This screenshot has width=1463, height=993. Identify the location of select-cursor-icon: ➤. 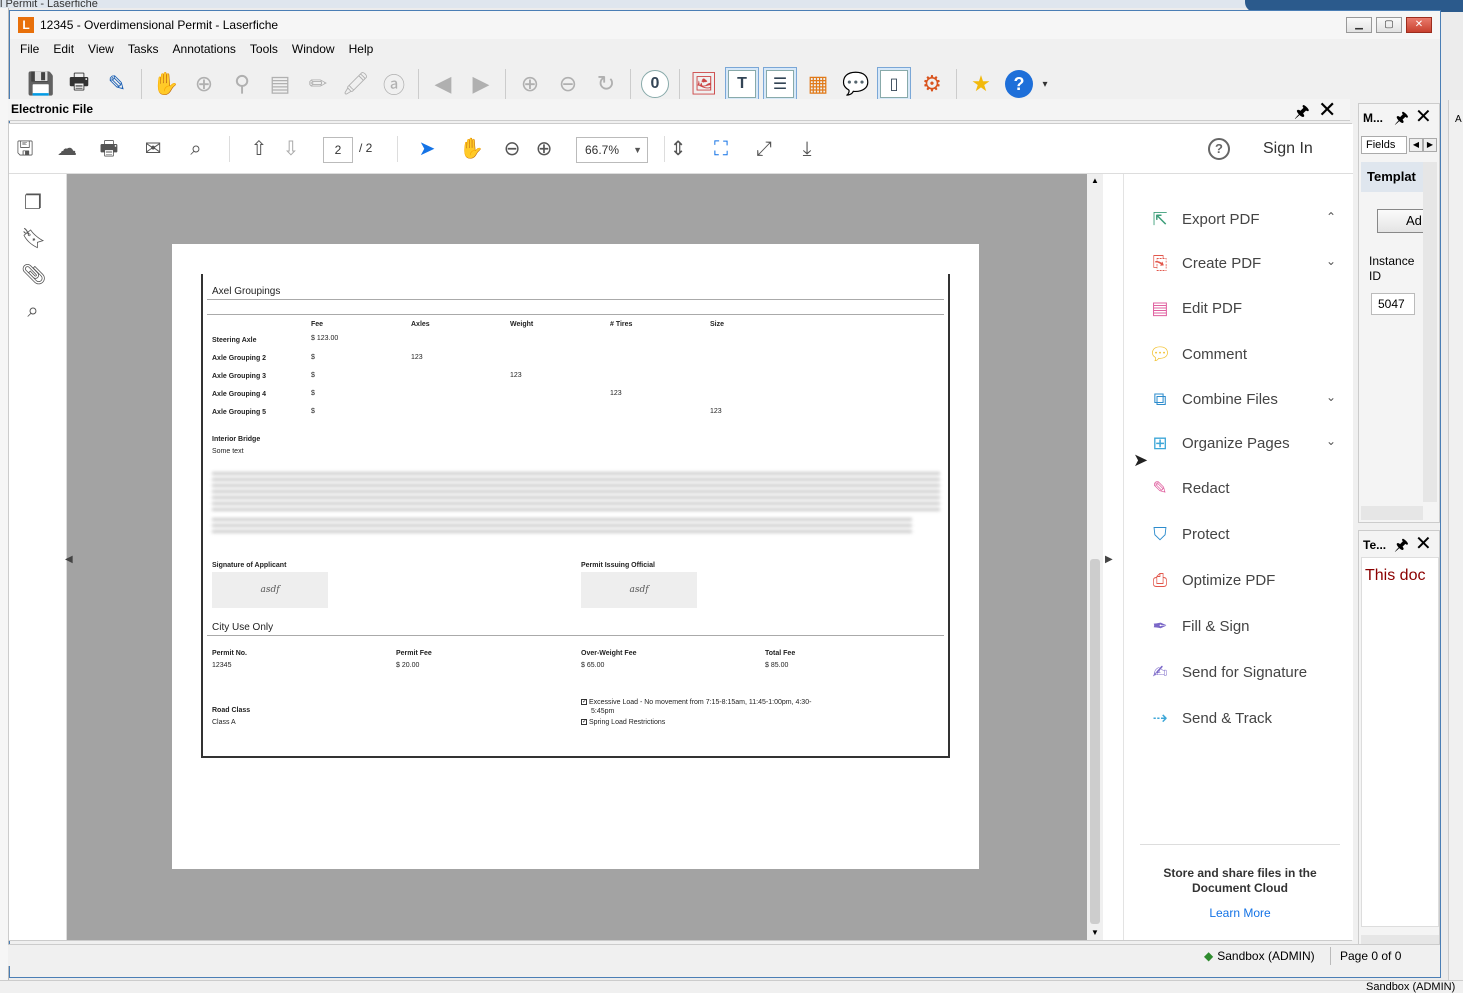
(427, 149).